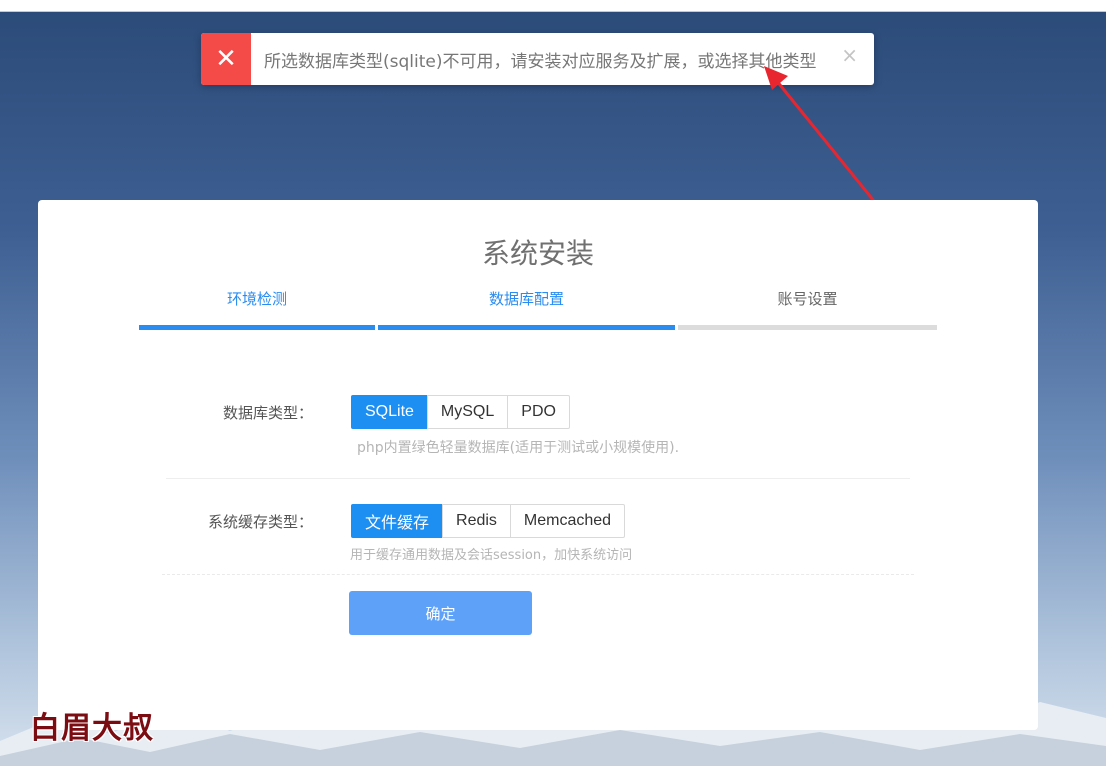  What do you see at coordinates (537, 253) in the screenshot?
I see `page-title: 系统安装` at bounding box center [537, 253].